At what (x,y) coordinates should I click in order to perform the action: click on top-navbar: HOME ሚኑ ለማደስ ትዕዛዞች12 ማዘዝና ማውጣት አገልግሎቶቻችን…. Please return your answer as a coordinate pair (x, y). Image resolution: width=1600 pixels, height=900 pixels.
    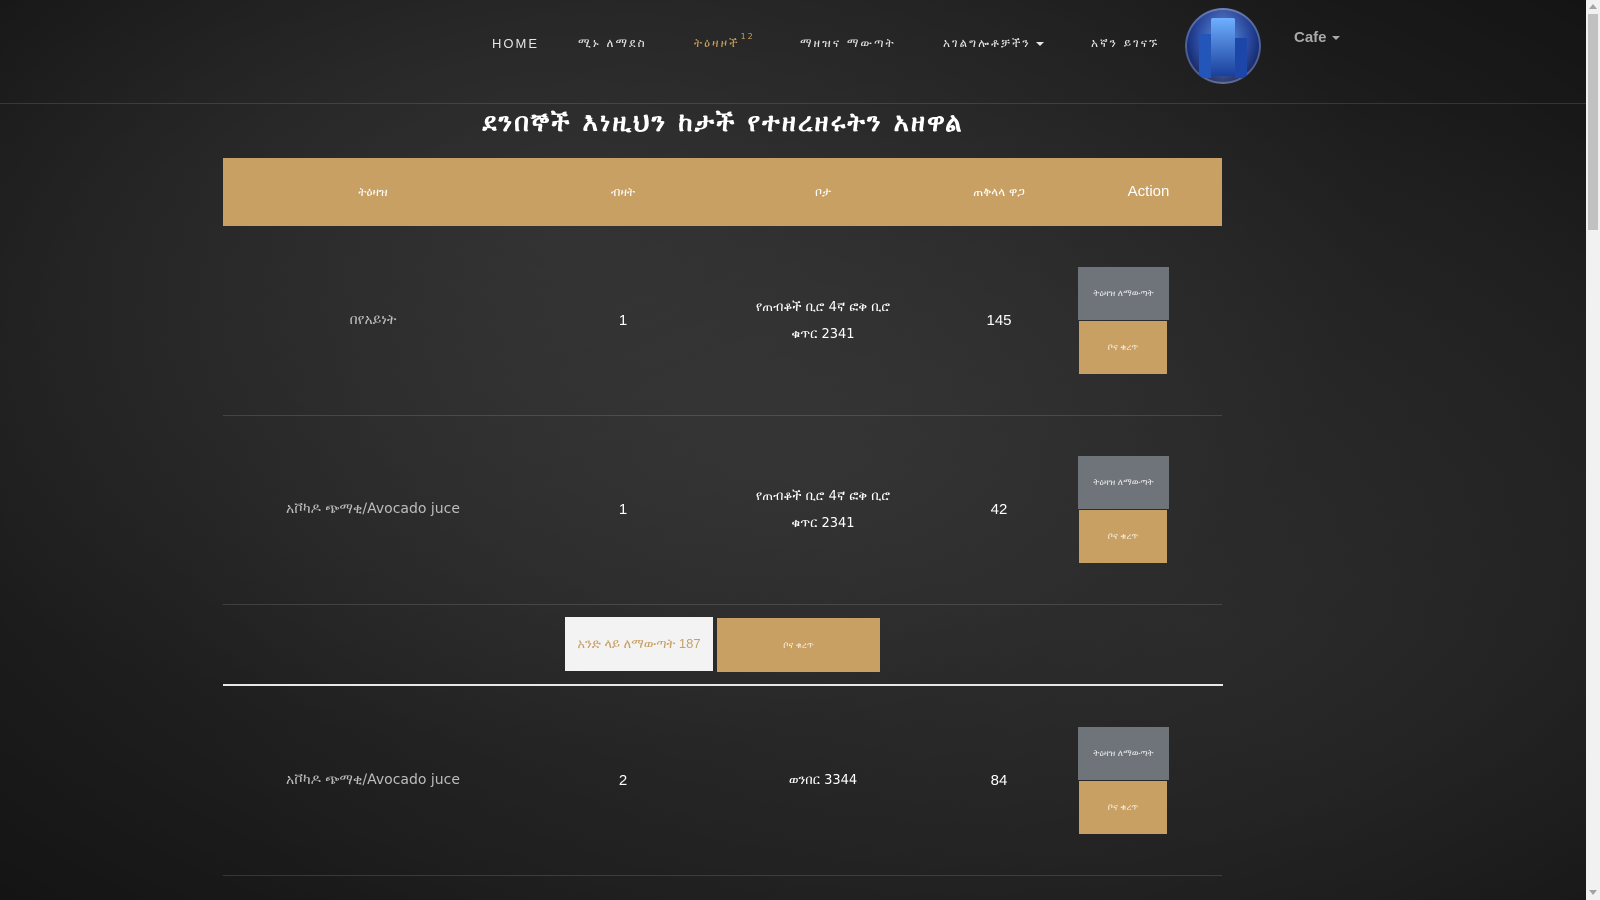
    Looking at the image, I should click on (793, 52).